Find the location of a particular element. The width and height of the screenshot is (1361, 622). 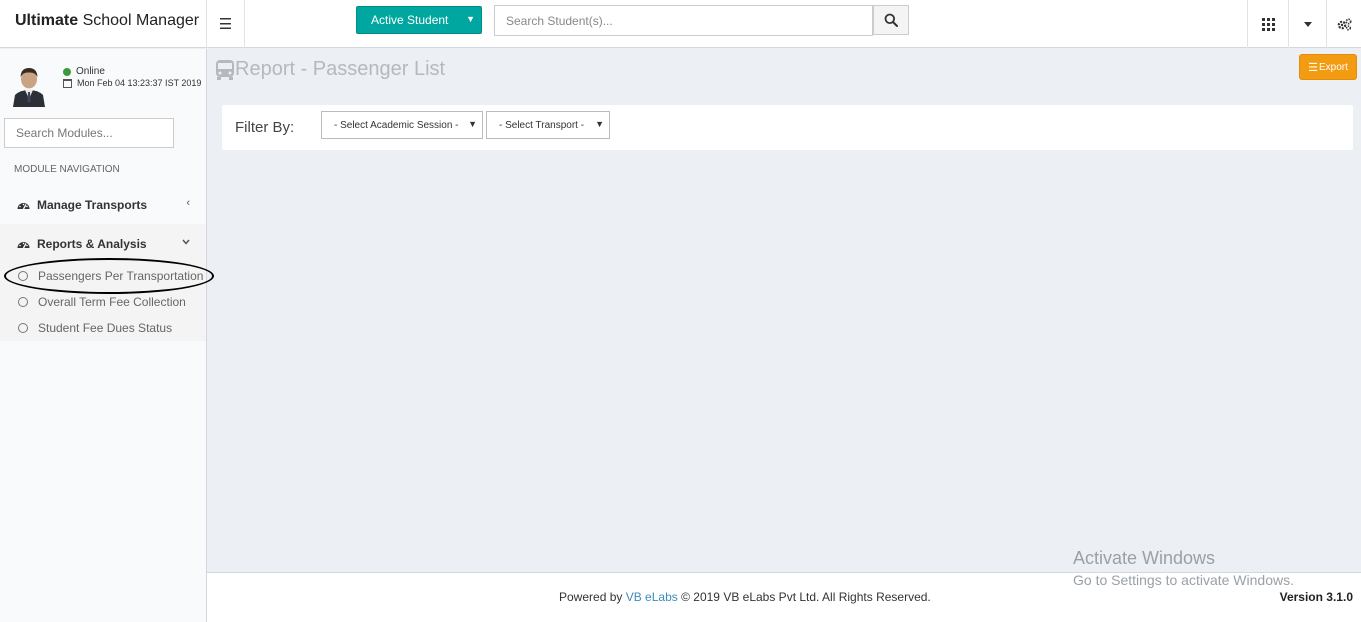

submenu-item-student-fee-dues-status: Student Fee Dues Status is located at coordinates (103, 328).